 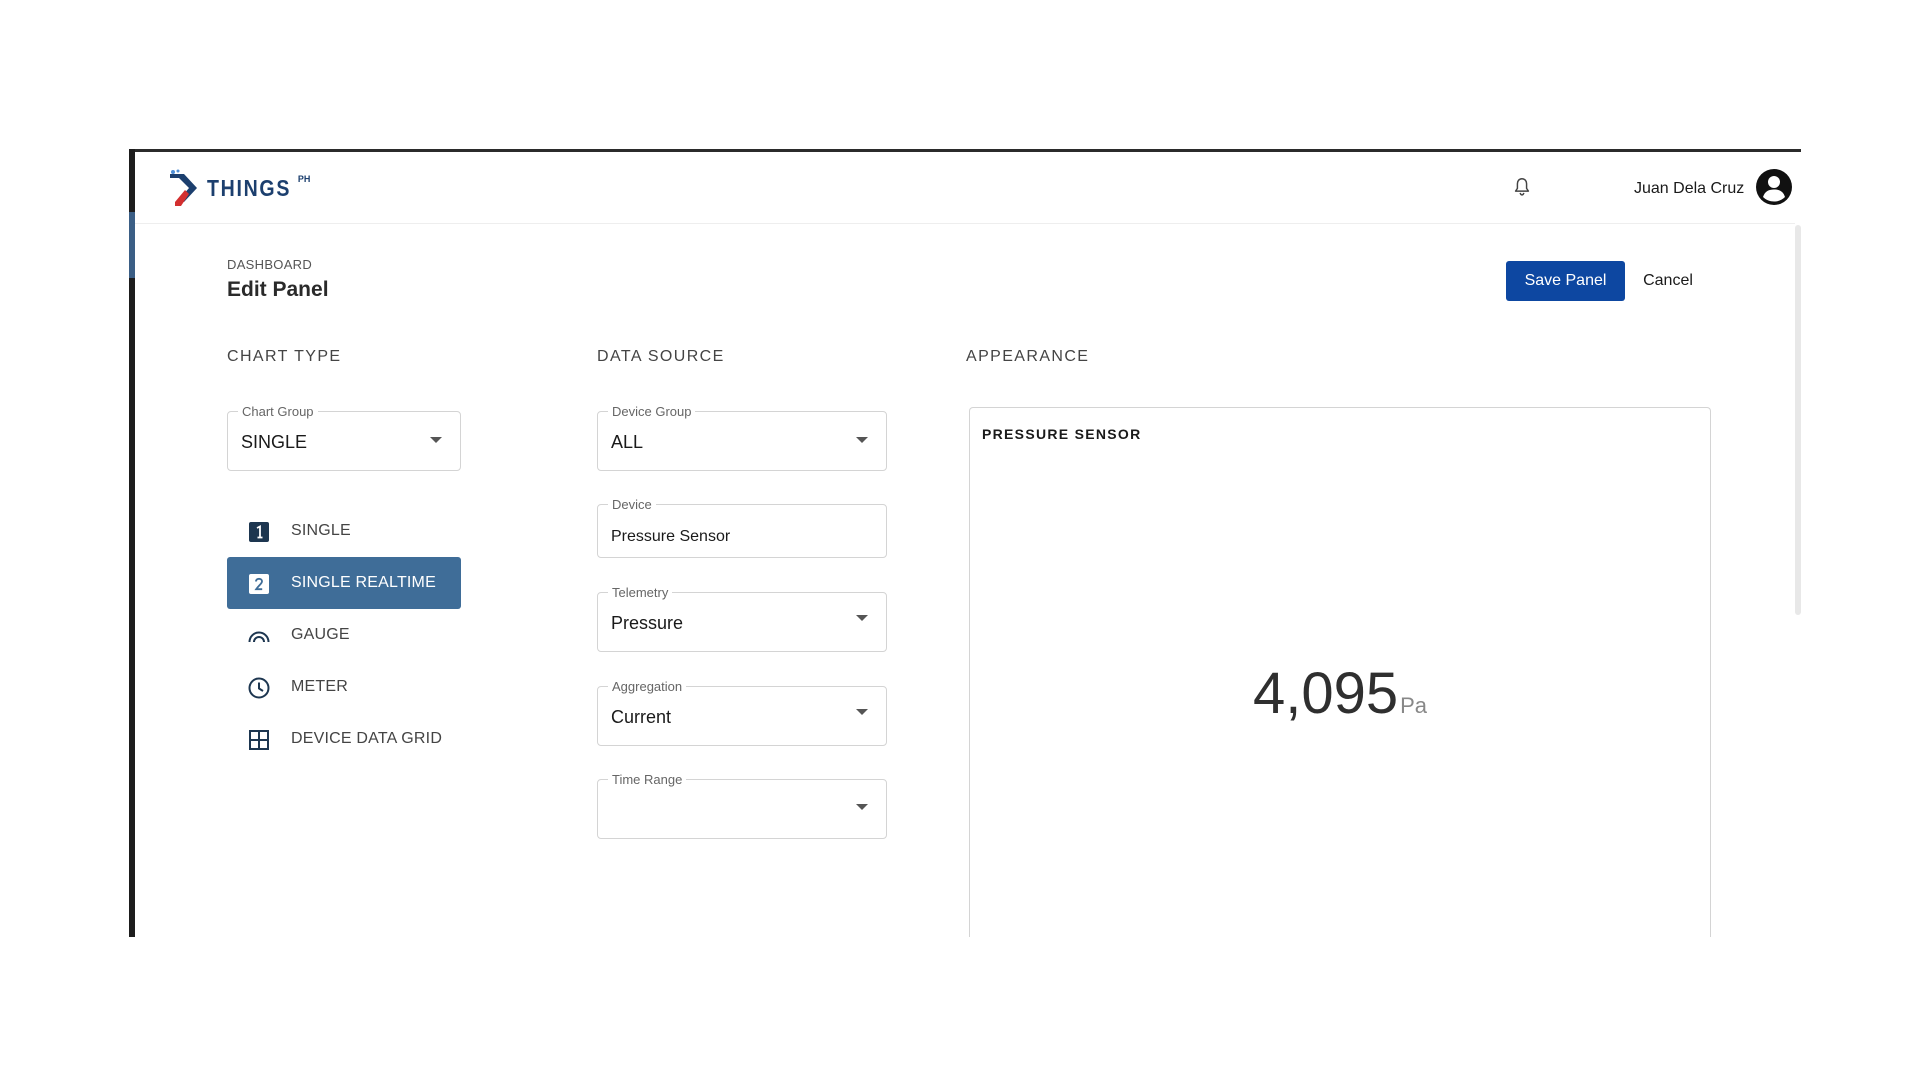 What do you see at coordinates (1565, 281) in the screenshot?
I see `save-panel-button: Save Panel` at bounding box center [1565, 281].